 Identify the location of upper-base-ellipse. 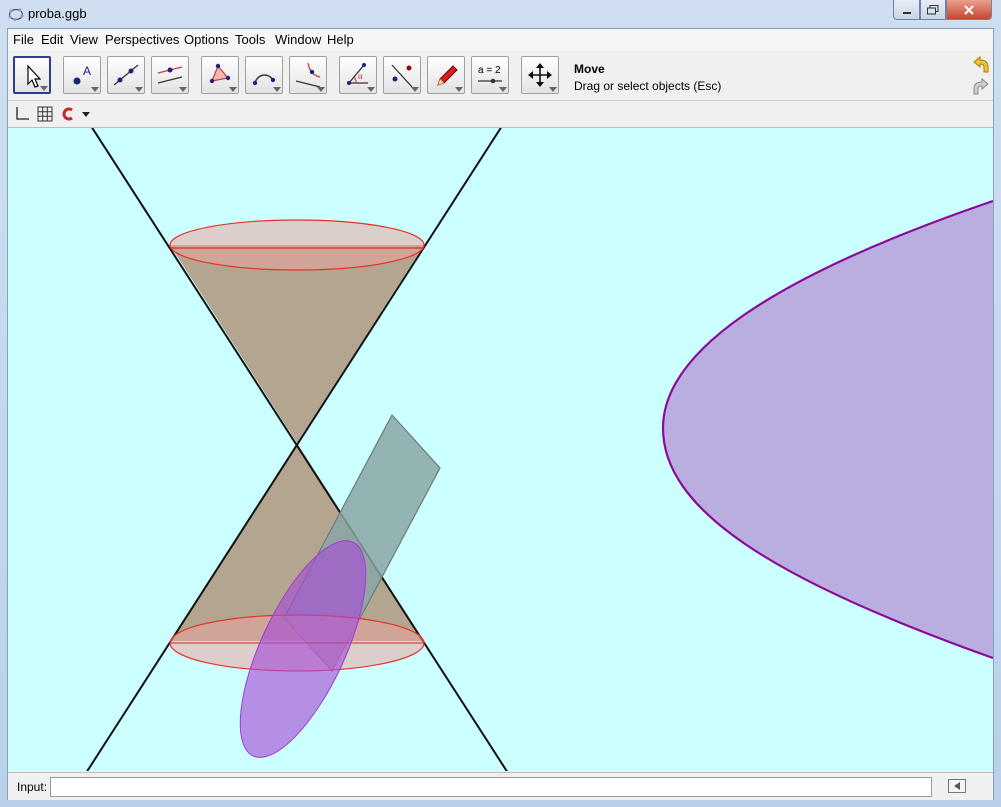
(297, 245).